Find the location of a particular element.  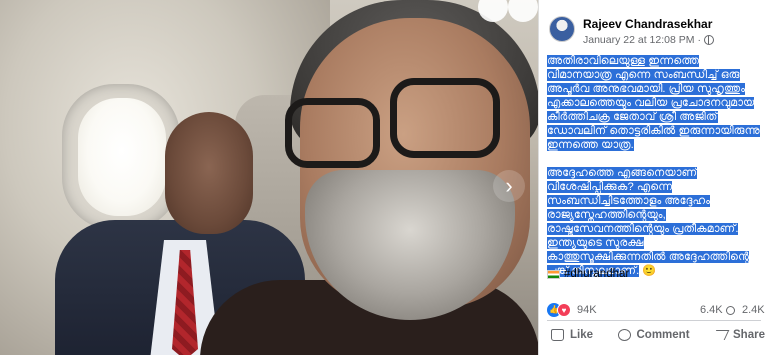

avatar is located at coordinates (562, 29).